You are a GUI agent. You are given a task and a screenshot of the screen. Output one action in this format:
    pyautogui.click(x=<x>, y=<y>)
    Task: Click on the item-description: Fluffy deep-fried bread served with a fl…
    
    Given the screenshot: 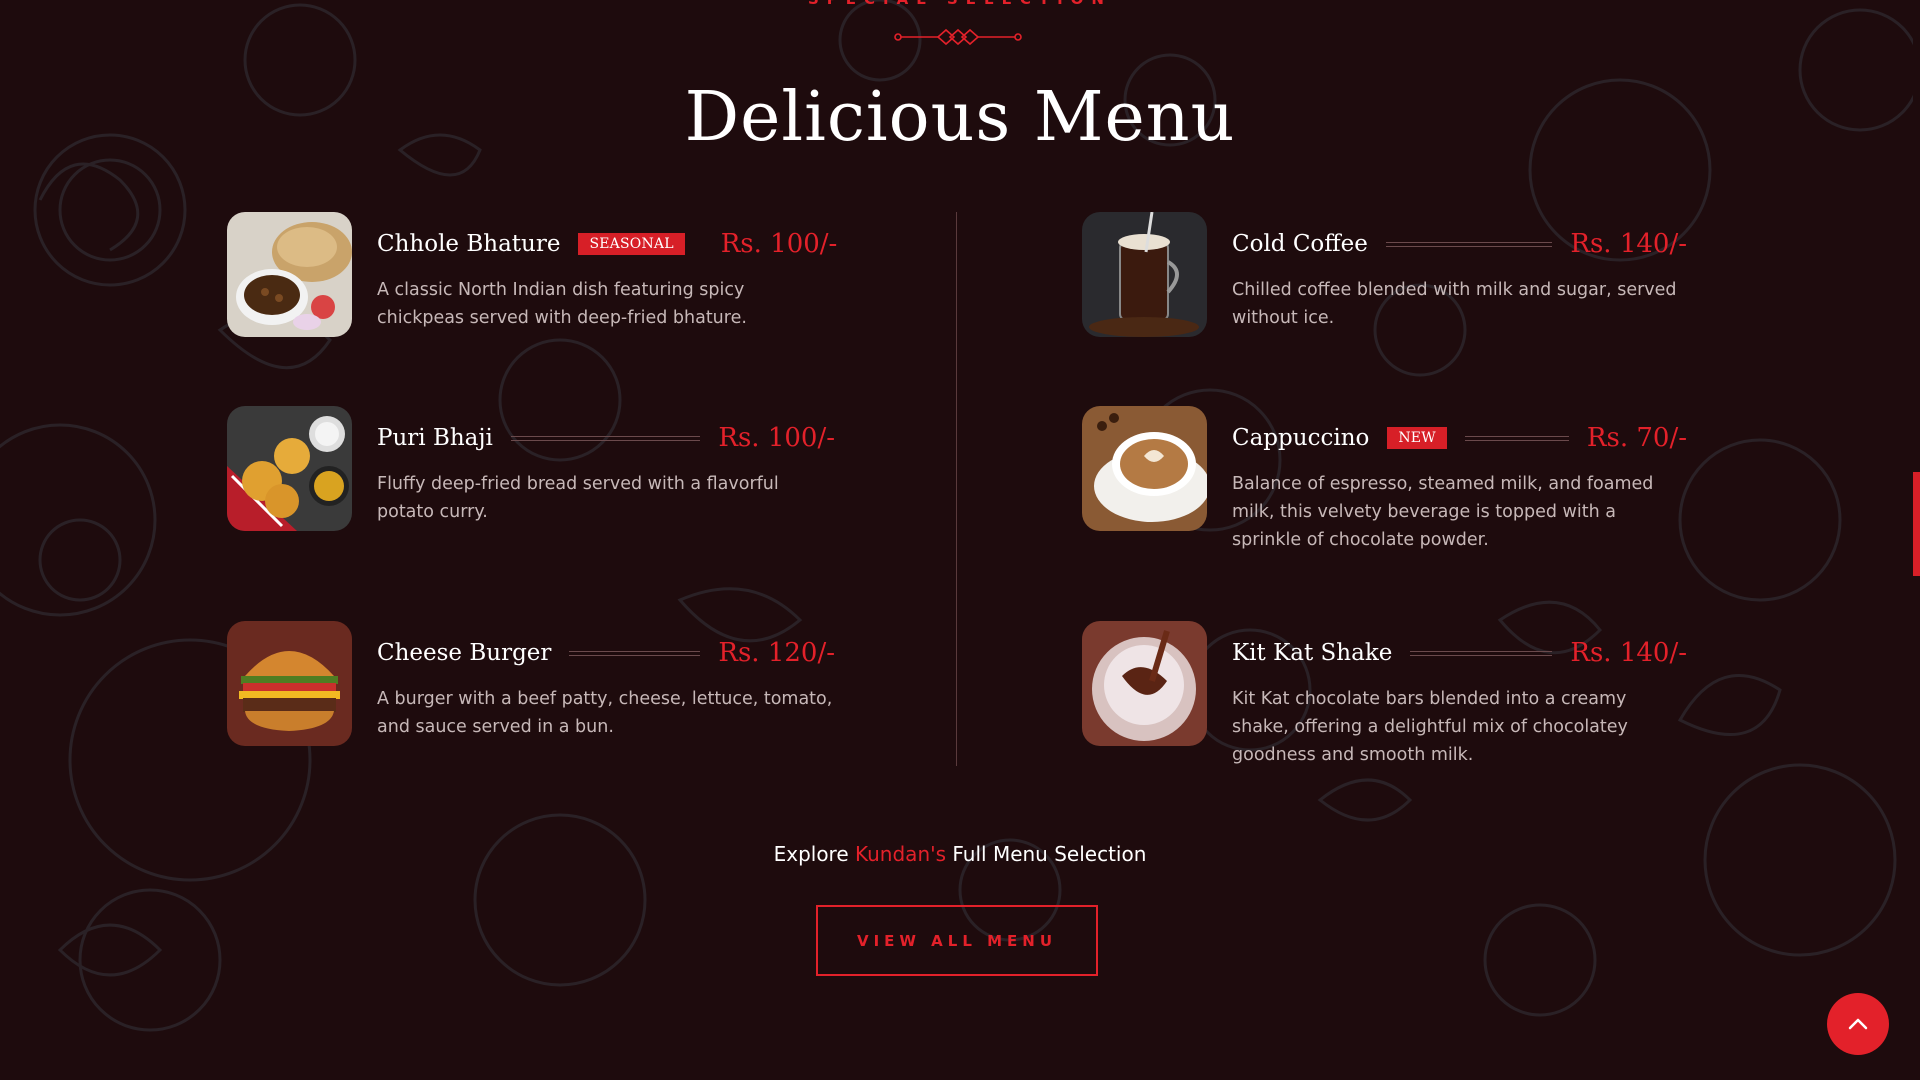 What is the action you would take?
    pyautogui.click(x=578, y=498)
    